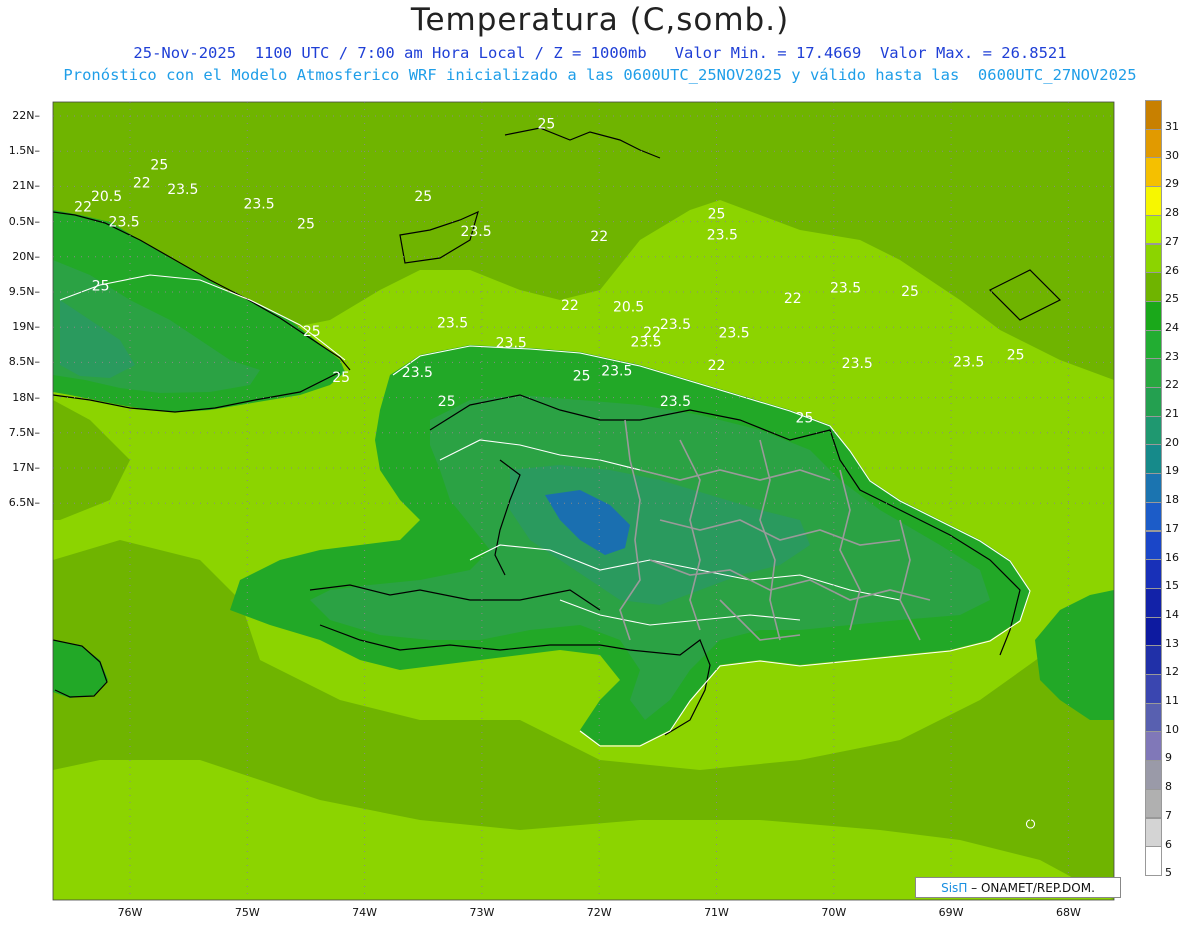  Describe the element at coordinates (1172, 385) in the screenshot. I see `colorbar-label: 22` at that location.